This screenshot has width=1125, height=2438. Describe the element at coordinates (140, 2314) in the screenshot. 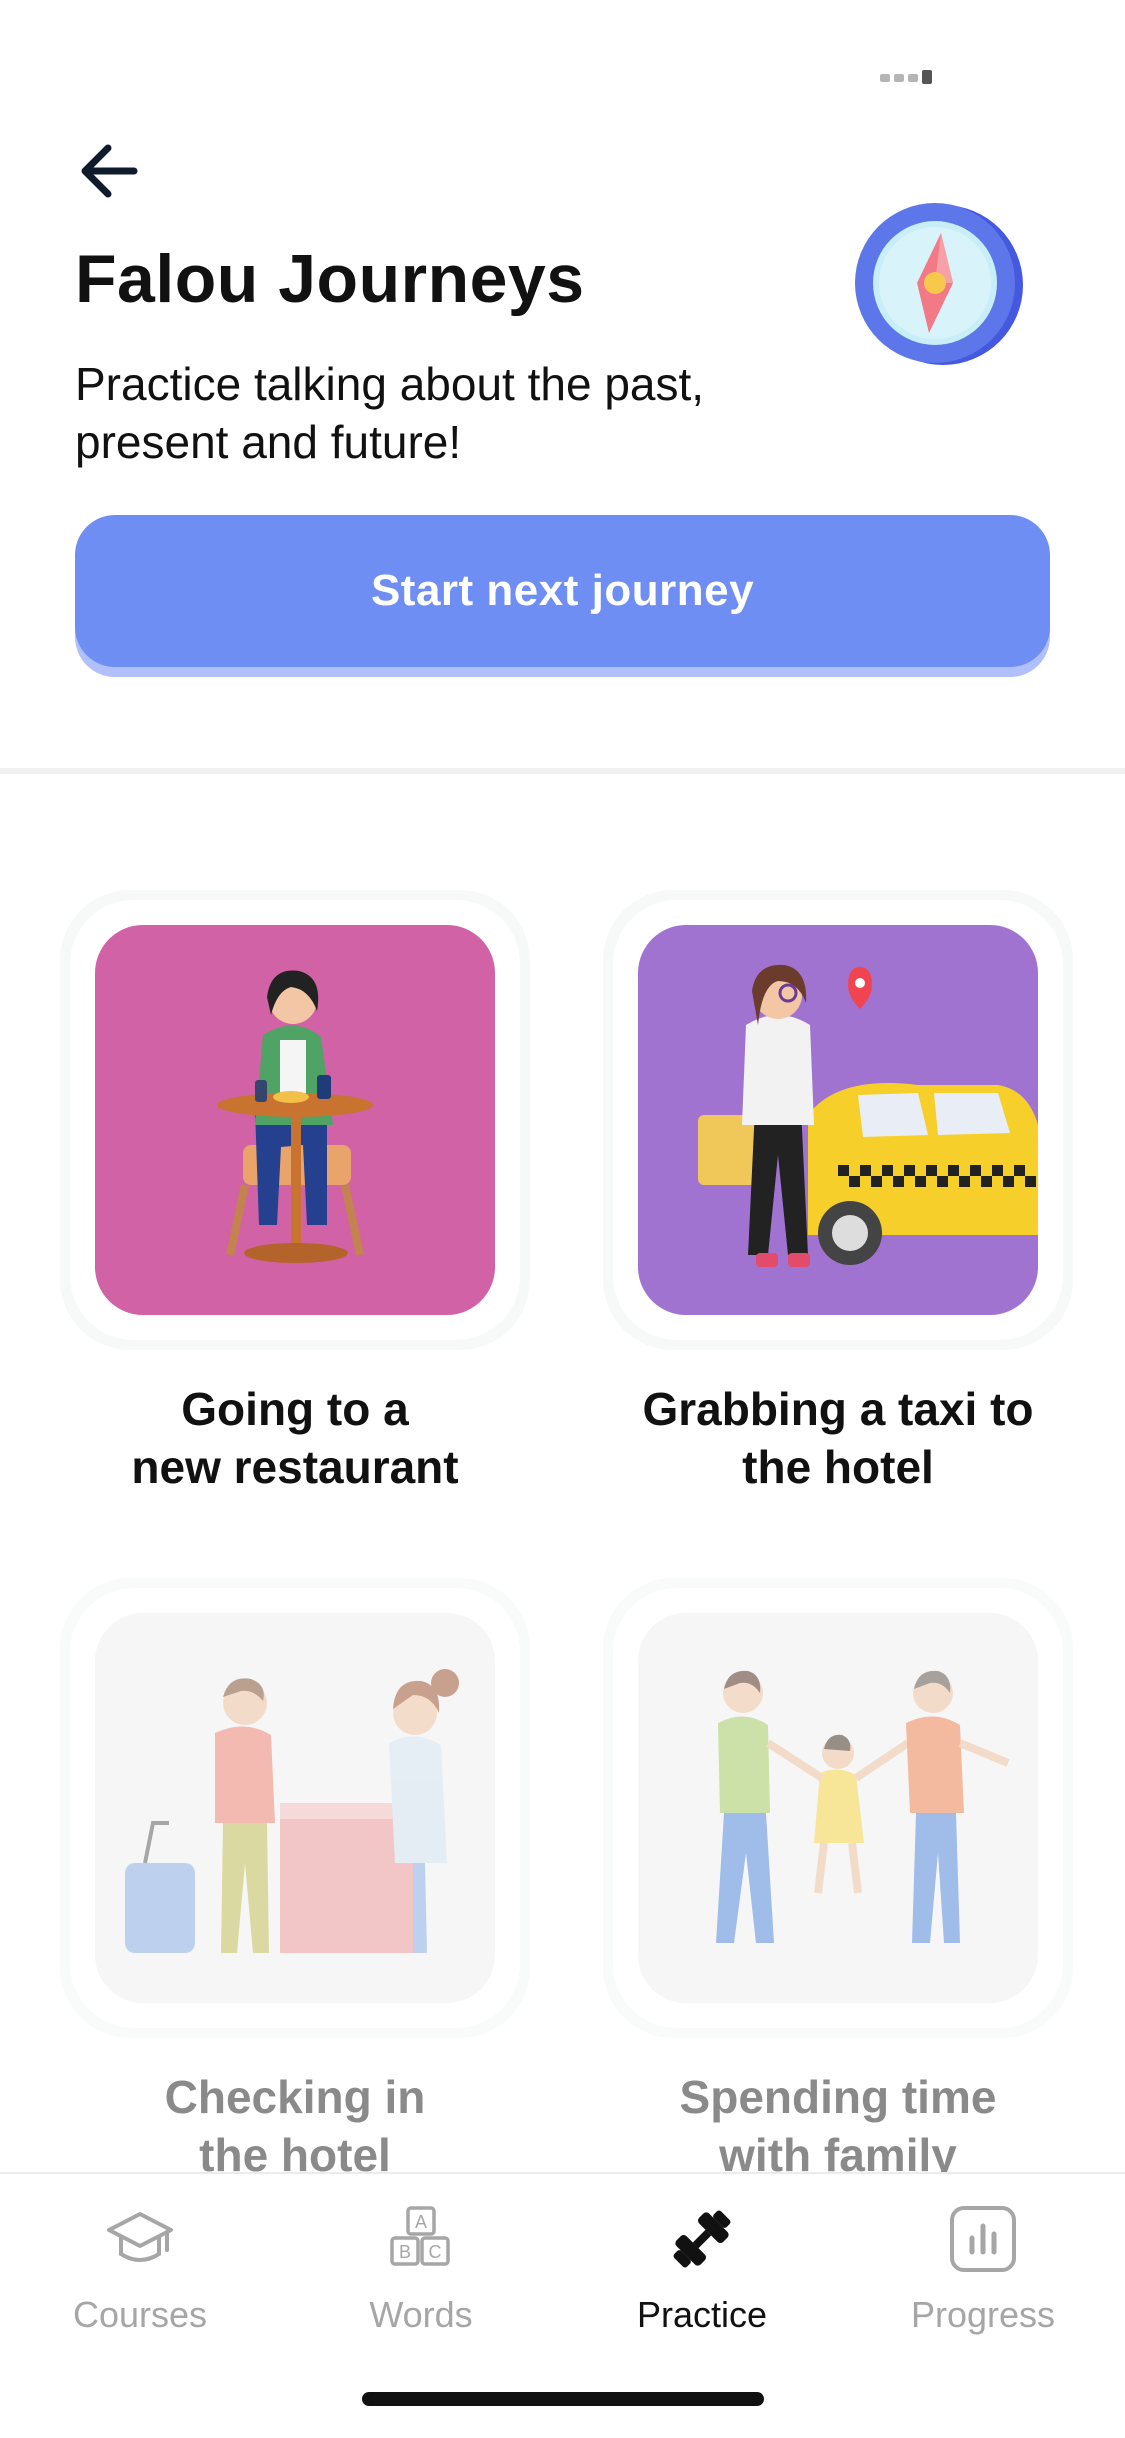

I see `tab-label: Courses` at that location.